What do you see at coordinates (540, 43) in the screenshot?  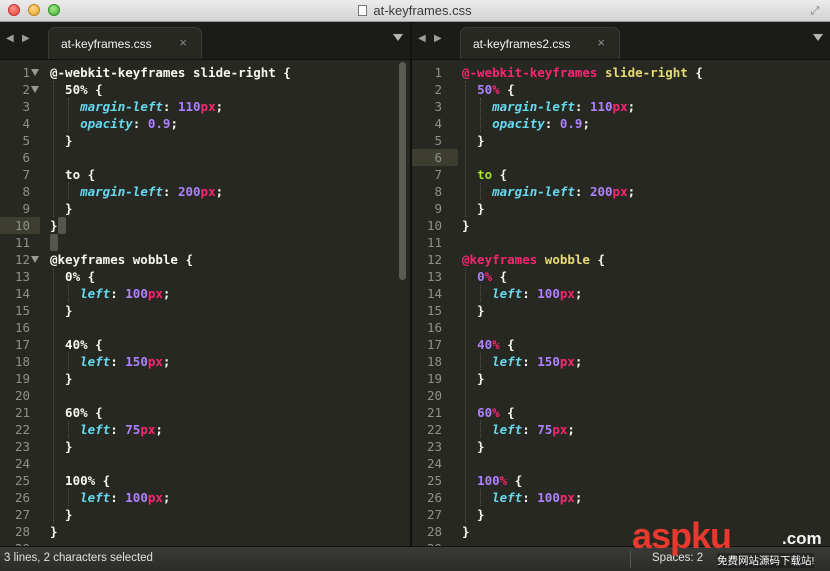 I see `tab-at-keyframes2-css: at-keyframes2.css ×` at bounding box center [540, 43].